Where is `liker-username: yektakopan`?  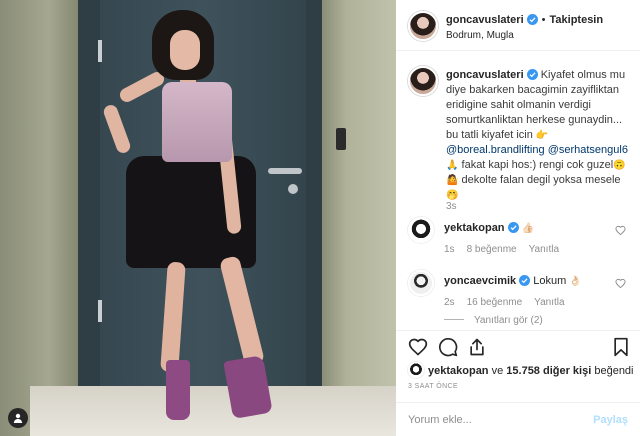
liker-username: yektakopan is located at coordinates (458, 371).